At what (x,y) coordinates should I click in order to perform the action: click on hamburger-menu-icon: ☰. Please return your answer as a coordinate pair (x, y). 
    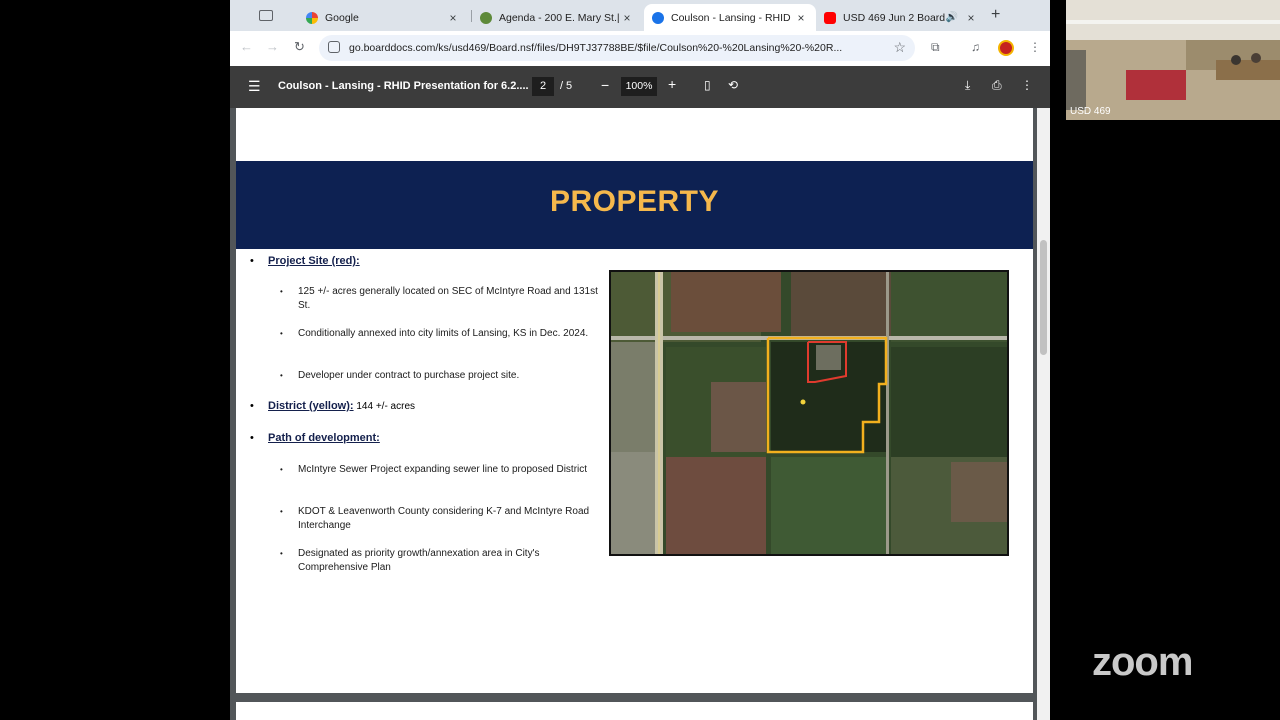
    Looking at the image, I should click on (254, 86).